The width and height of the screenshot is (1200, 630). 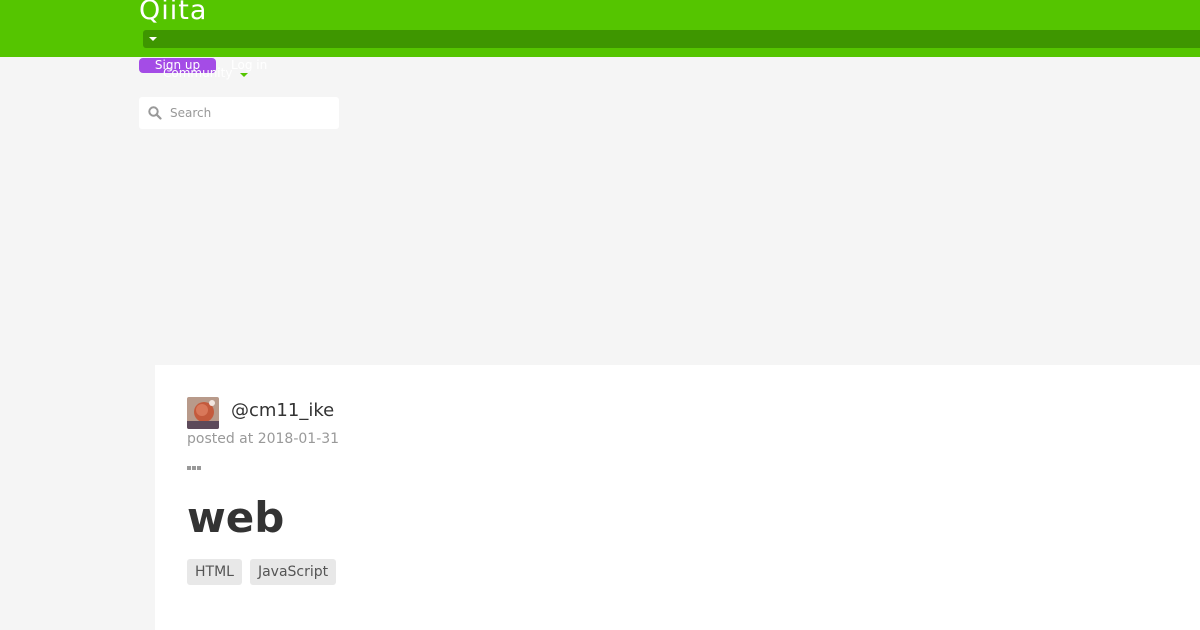 What do you see at coordinates (155, 113) in the screenshot?
I see `search-icon` at bounding box center [155, 113].